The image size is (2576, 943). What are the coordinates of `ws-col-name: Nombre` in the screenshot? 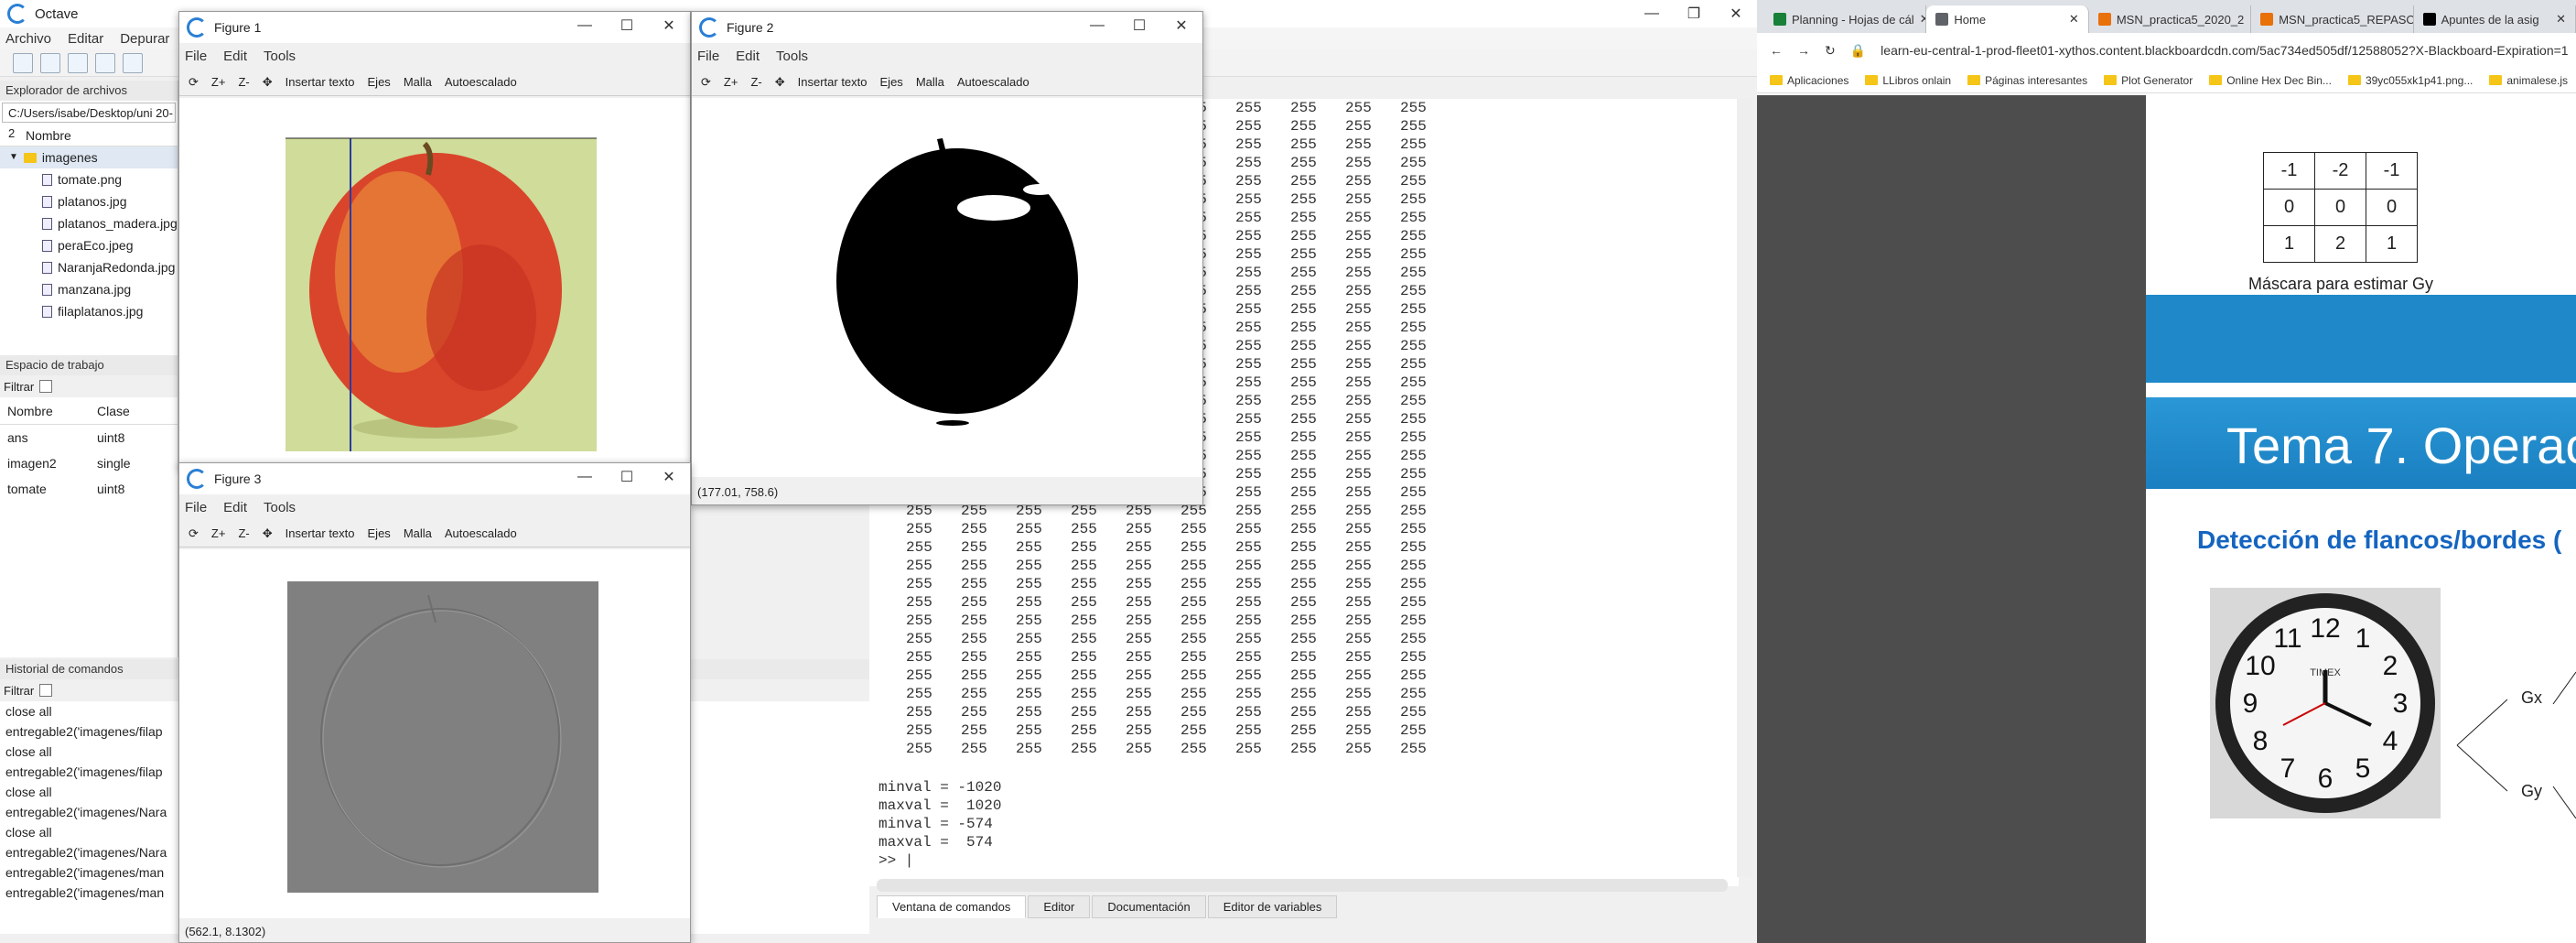 It's located at (46, 410).